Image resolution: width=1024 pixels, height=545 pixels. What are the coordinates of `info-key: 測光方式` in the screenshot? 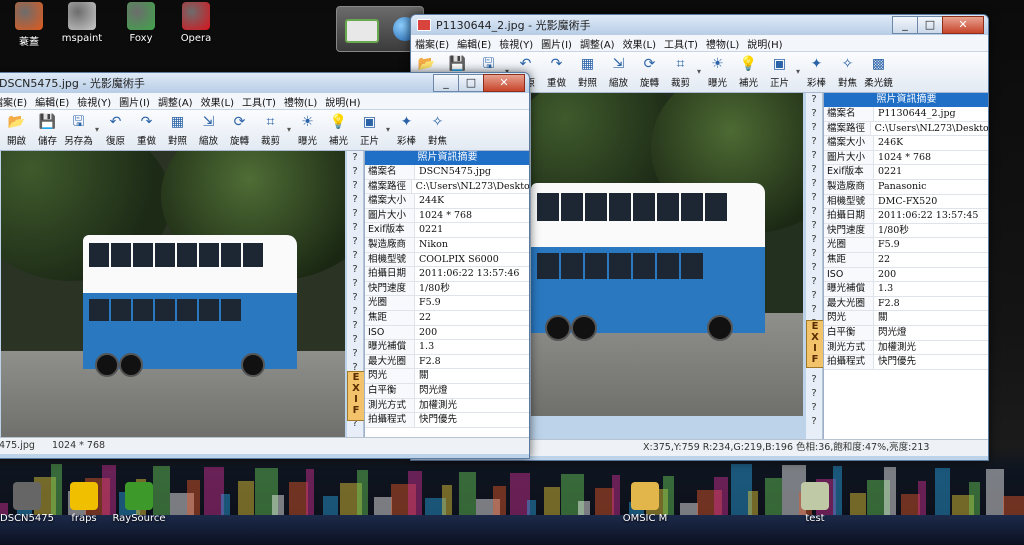 It's located at (390, 405).